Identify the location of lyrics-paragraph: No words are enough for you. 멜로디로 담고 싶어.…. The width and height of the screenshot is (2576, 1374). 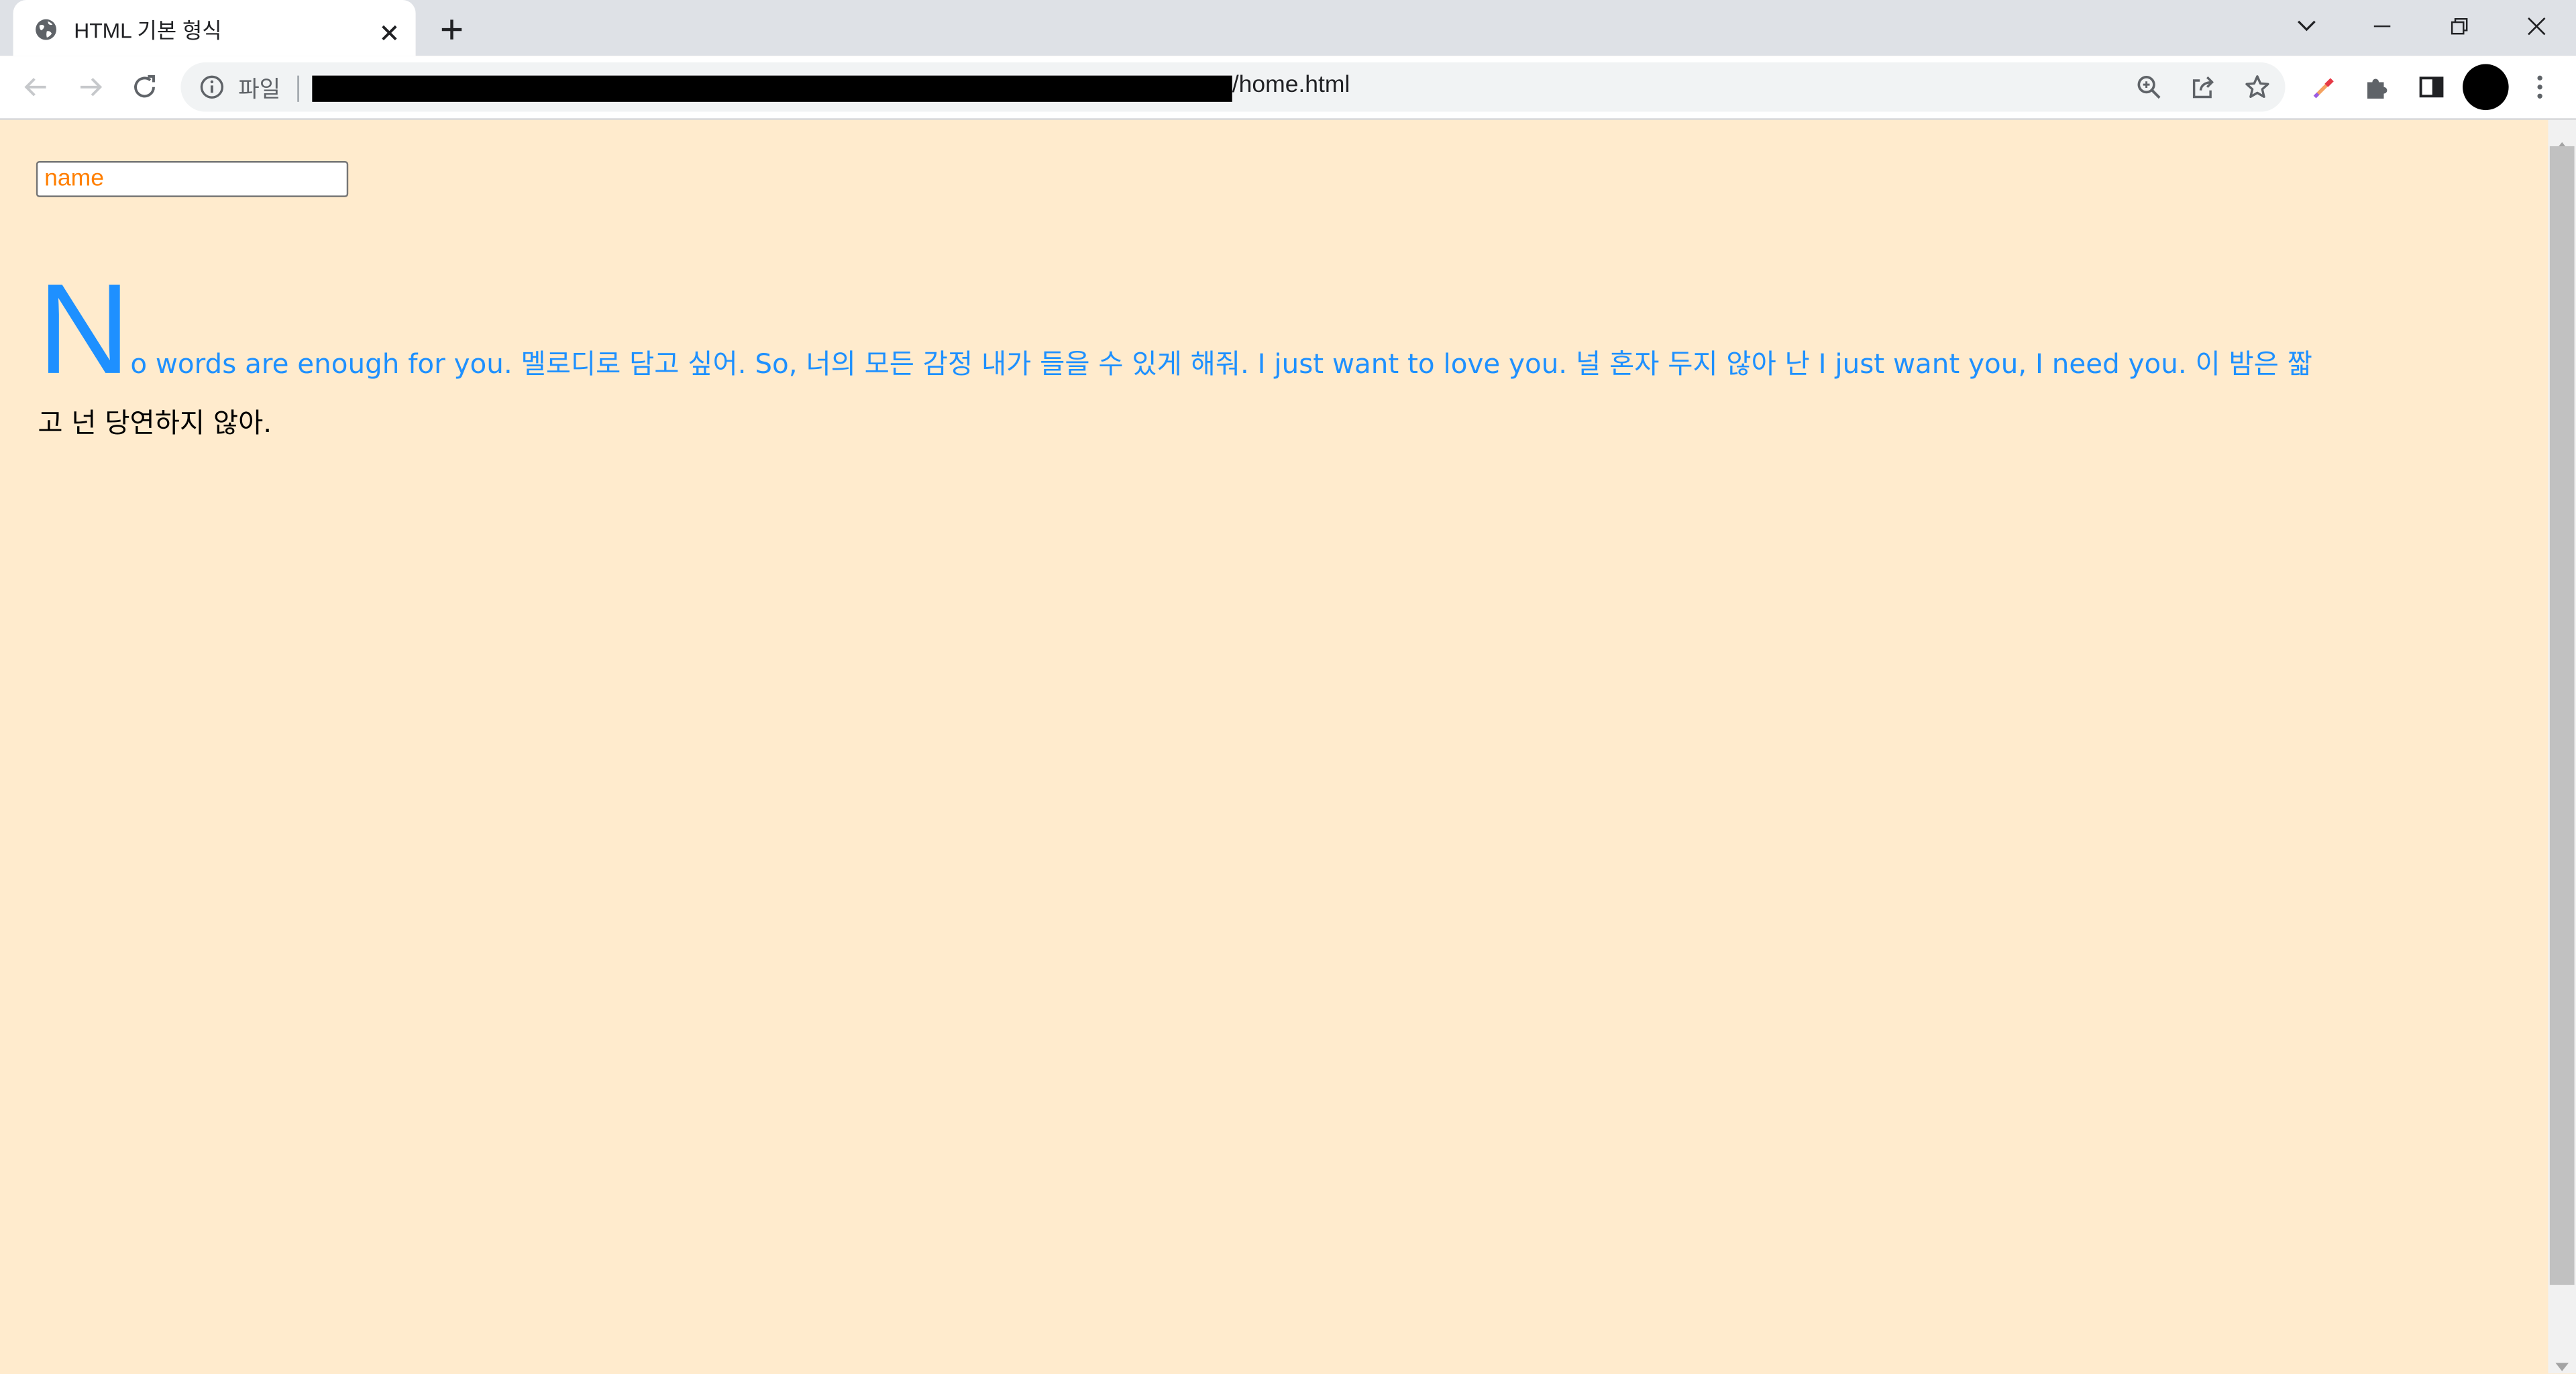
(1278, 359).